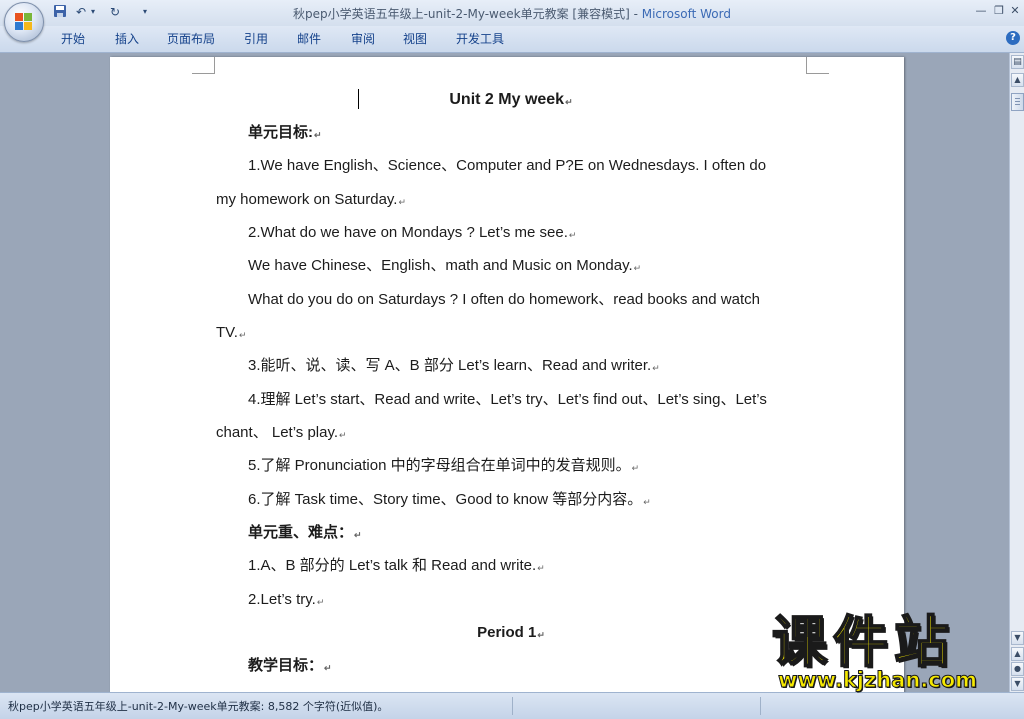  I want to click on doc-paragraph: TV., so click(231, 334).